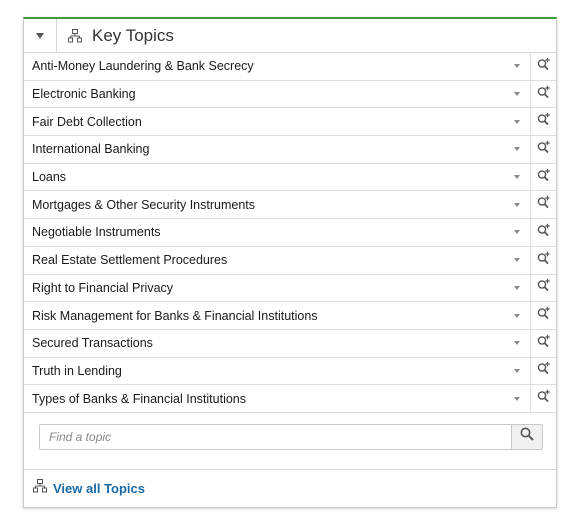 The width and height of the screenshot is (565, 514). I want to click on topic-row: Right to Financial Privacy, so click(290, 288).